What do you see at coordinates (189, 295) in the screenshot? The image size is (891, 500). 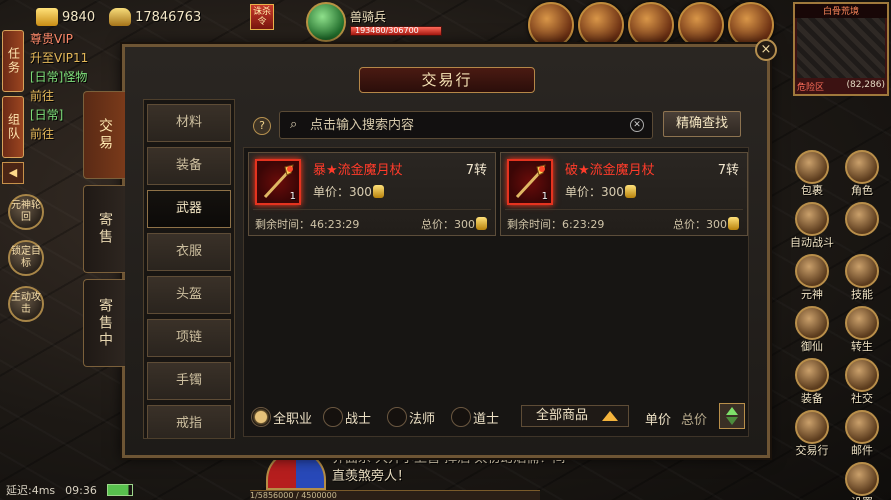 I see `category-helmet: 头盔` at bounding box center [189, 295].